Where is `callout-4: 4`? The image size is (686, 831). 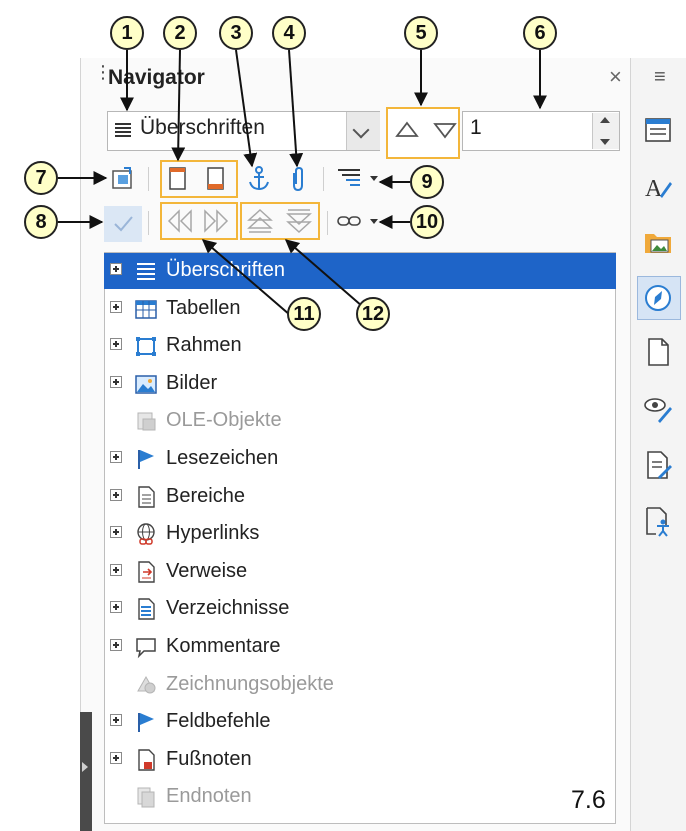
callout-4: 4 is located at coordinates (289, 33).